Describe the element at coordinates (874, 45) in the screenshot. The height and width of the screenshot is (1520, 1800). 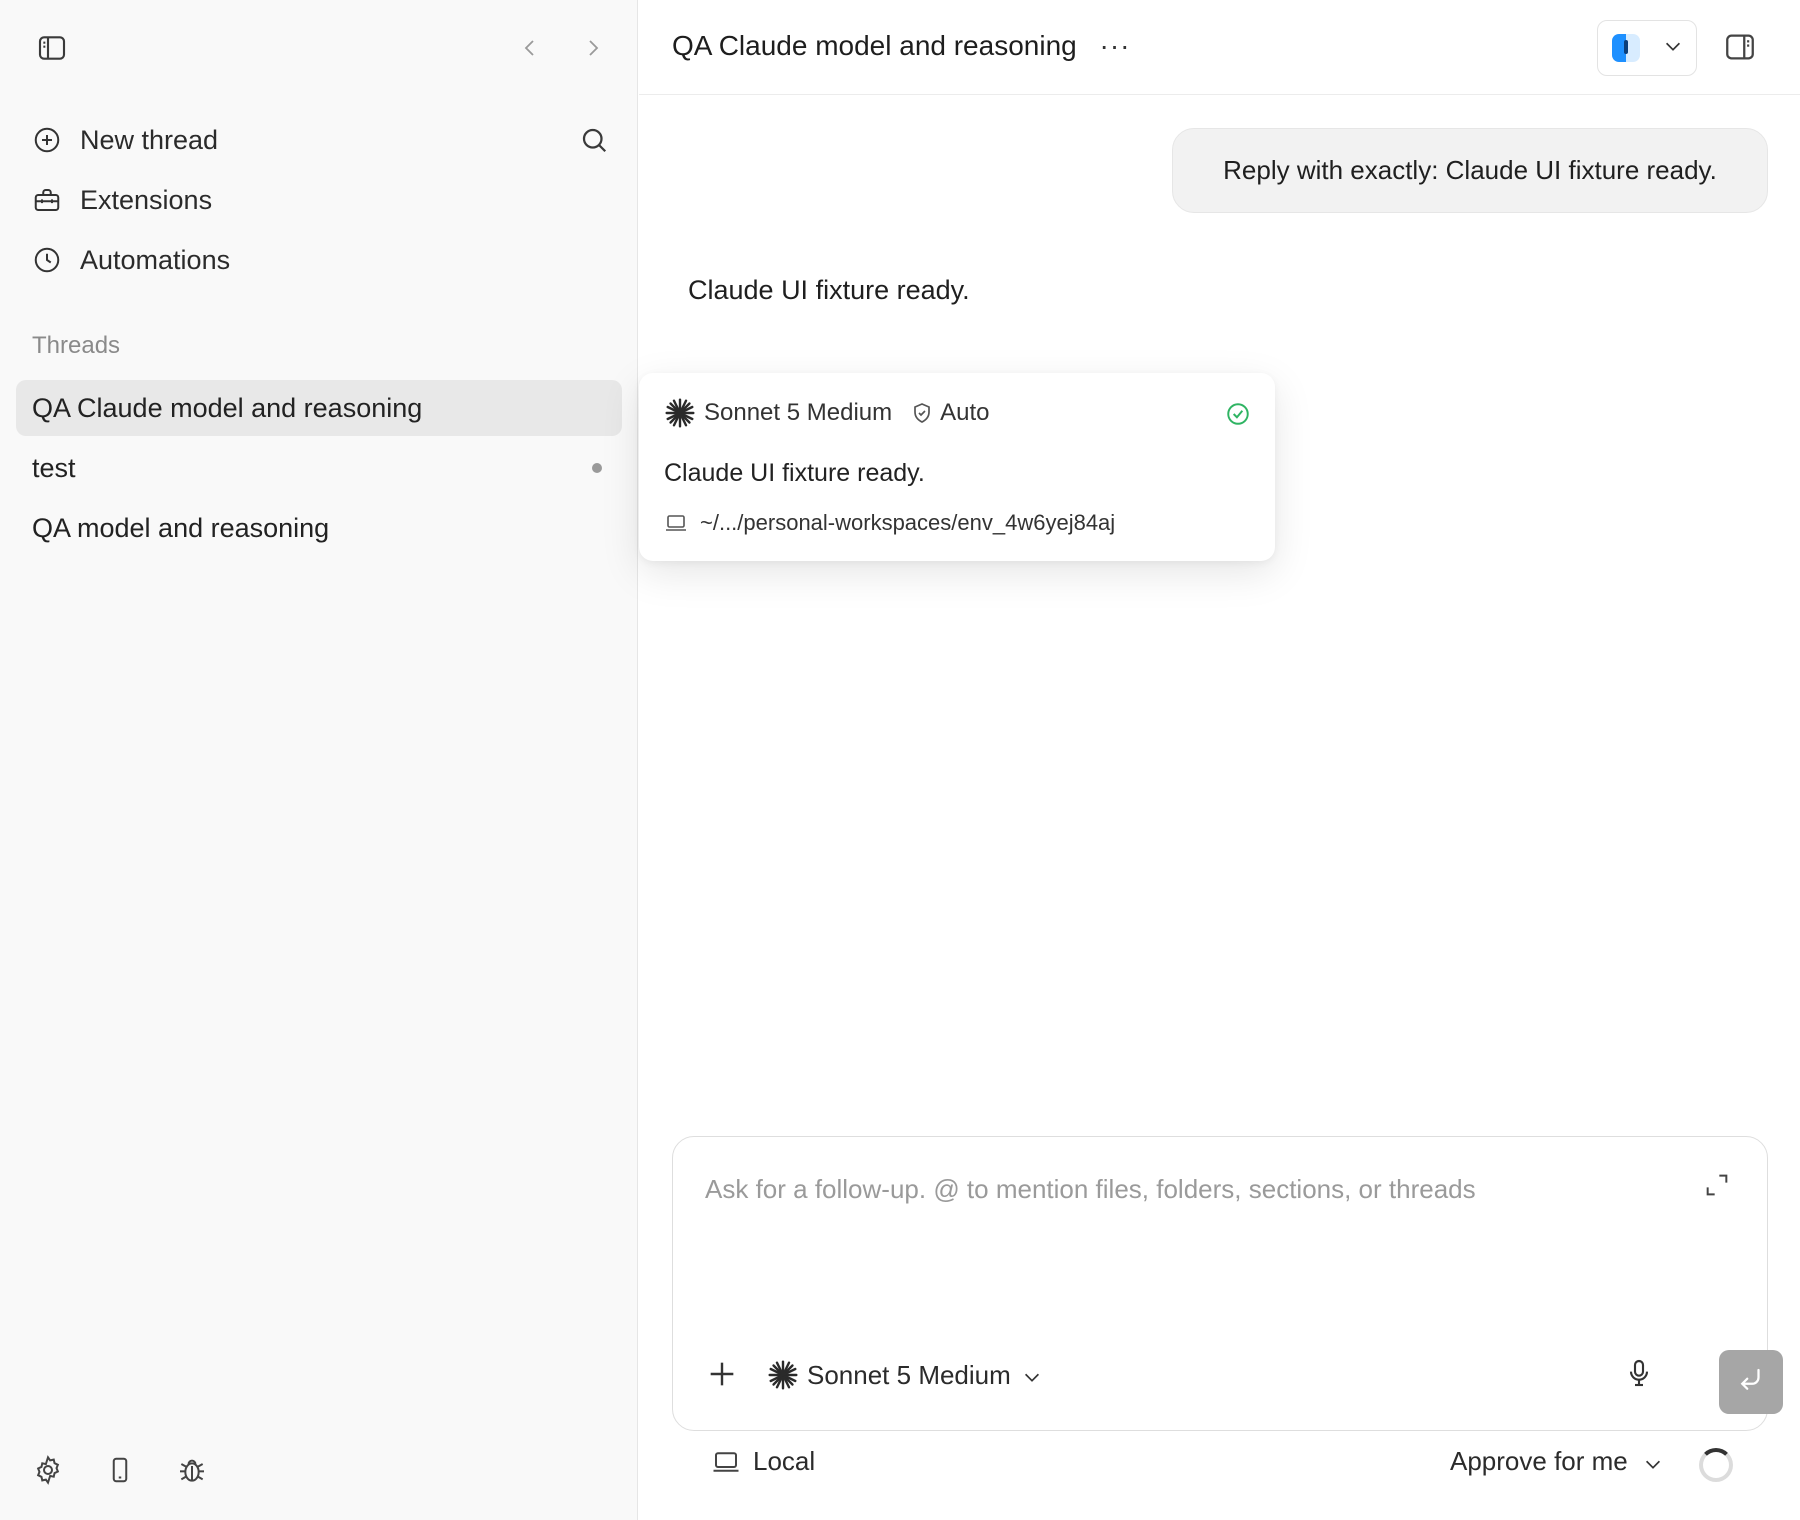
I see `page-title: QA Claude model and reasoning` at that location.